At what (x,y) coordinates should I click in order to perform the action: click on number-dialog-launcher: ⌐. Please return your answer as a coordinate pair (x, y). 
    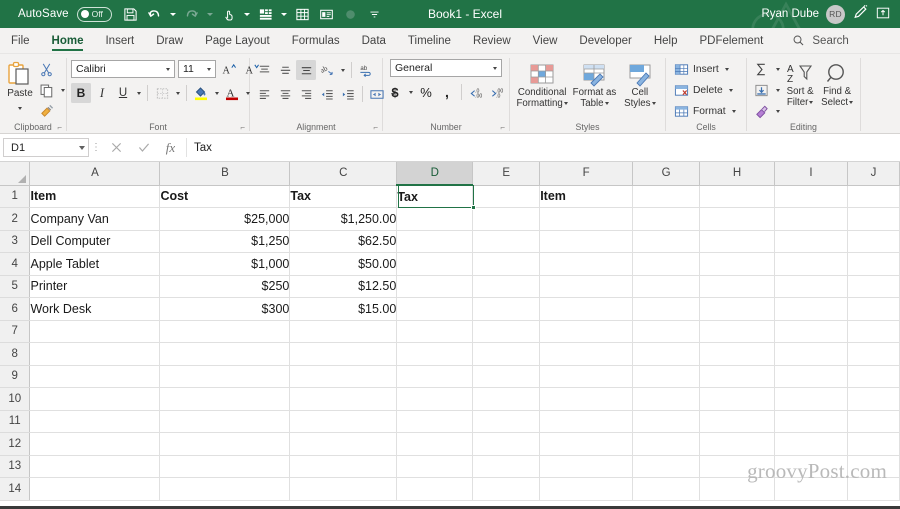
    Looking at the image, I should click on (502, 128).